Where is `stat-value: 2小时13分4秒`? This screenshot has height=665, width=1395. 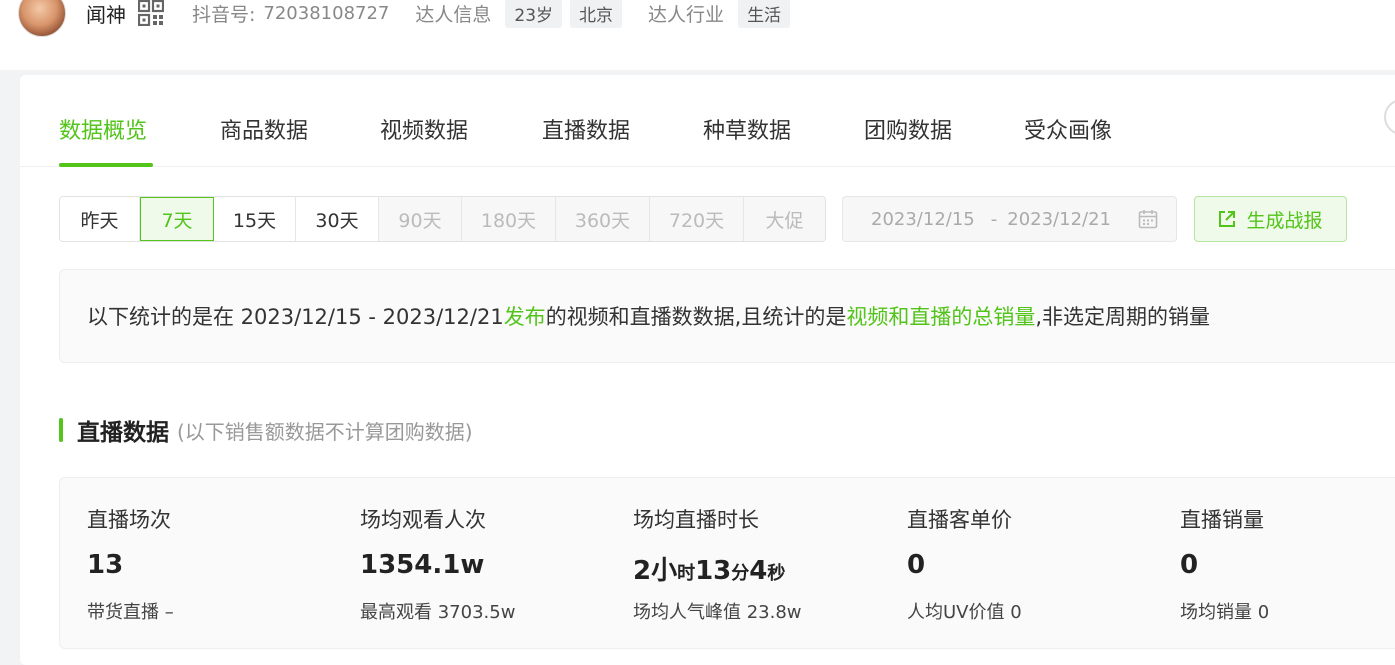 stat-value: 2小时13分4秒 is located at coordinates (709, 568).